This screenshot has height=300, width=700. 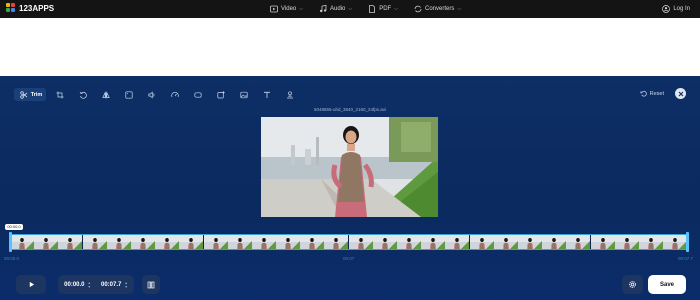 I want to click on rotate-icon, so click(x=83, y=95).